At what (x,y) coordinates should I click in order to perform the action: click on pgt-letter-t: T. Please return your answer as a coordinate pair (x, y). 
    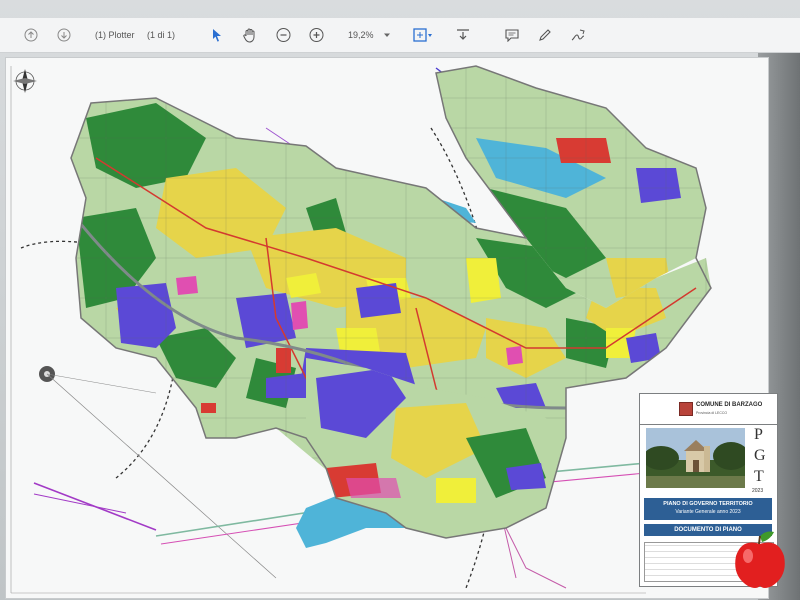
    Looking at the image, I should click on (759, 476).